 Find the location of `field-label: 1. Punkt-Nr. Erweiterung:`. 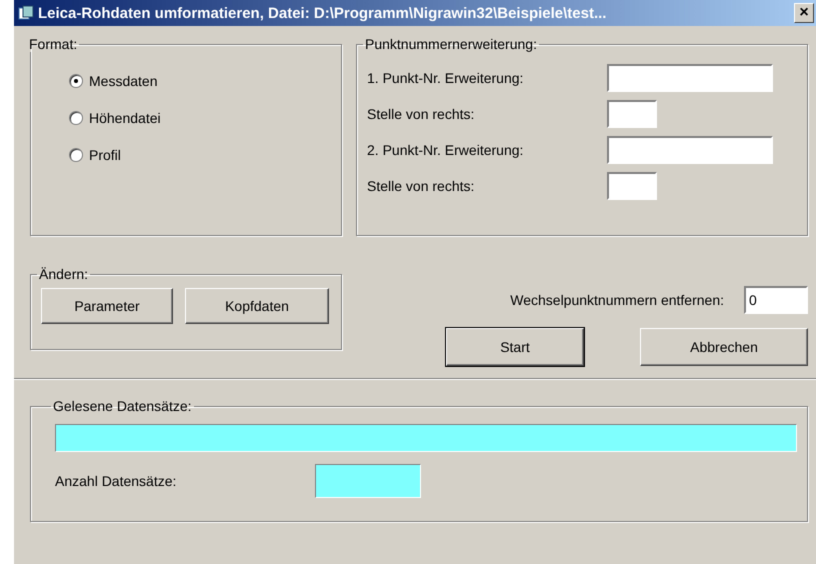

field-label: 1. Punkt-Nr. Erweiterung: is located at coordinates (445, 78).